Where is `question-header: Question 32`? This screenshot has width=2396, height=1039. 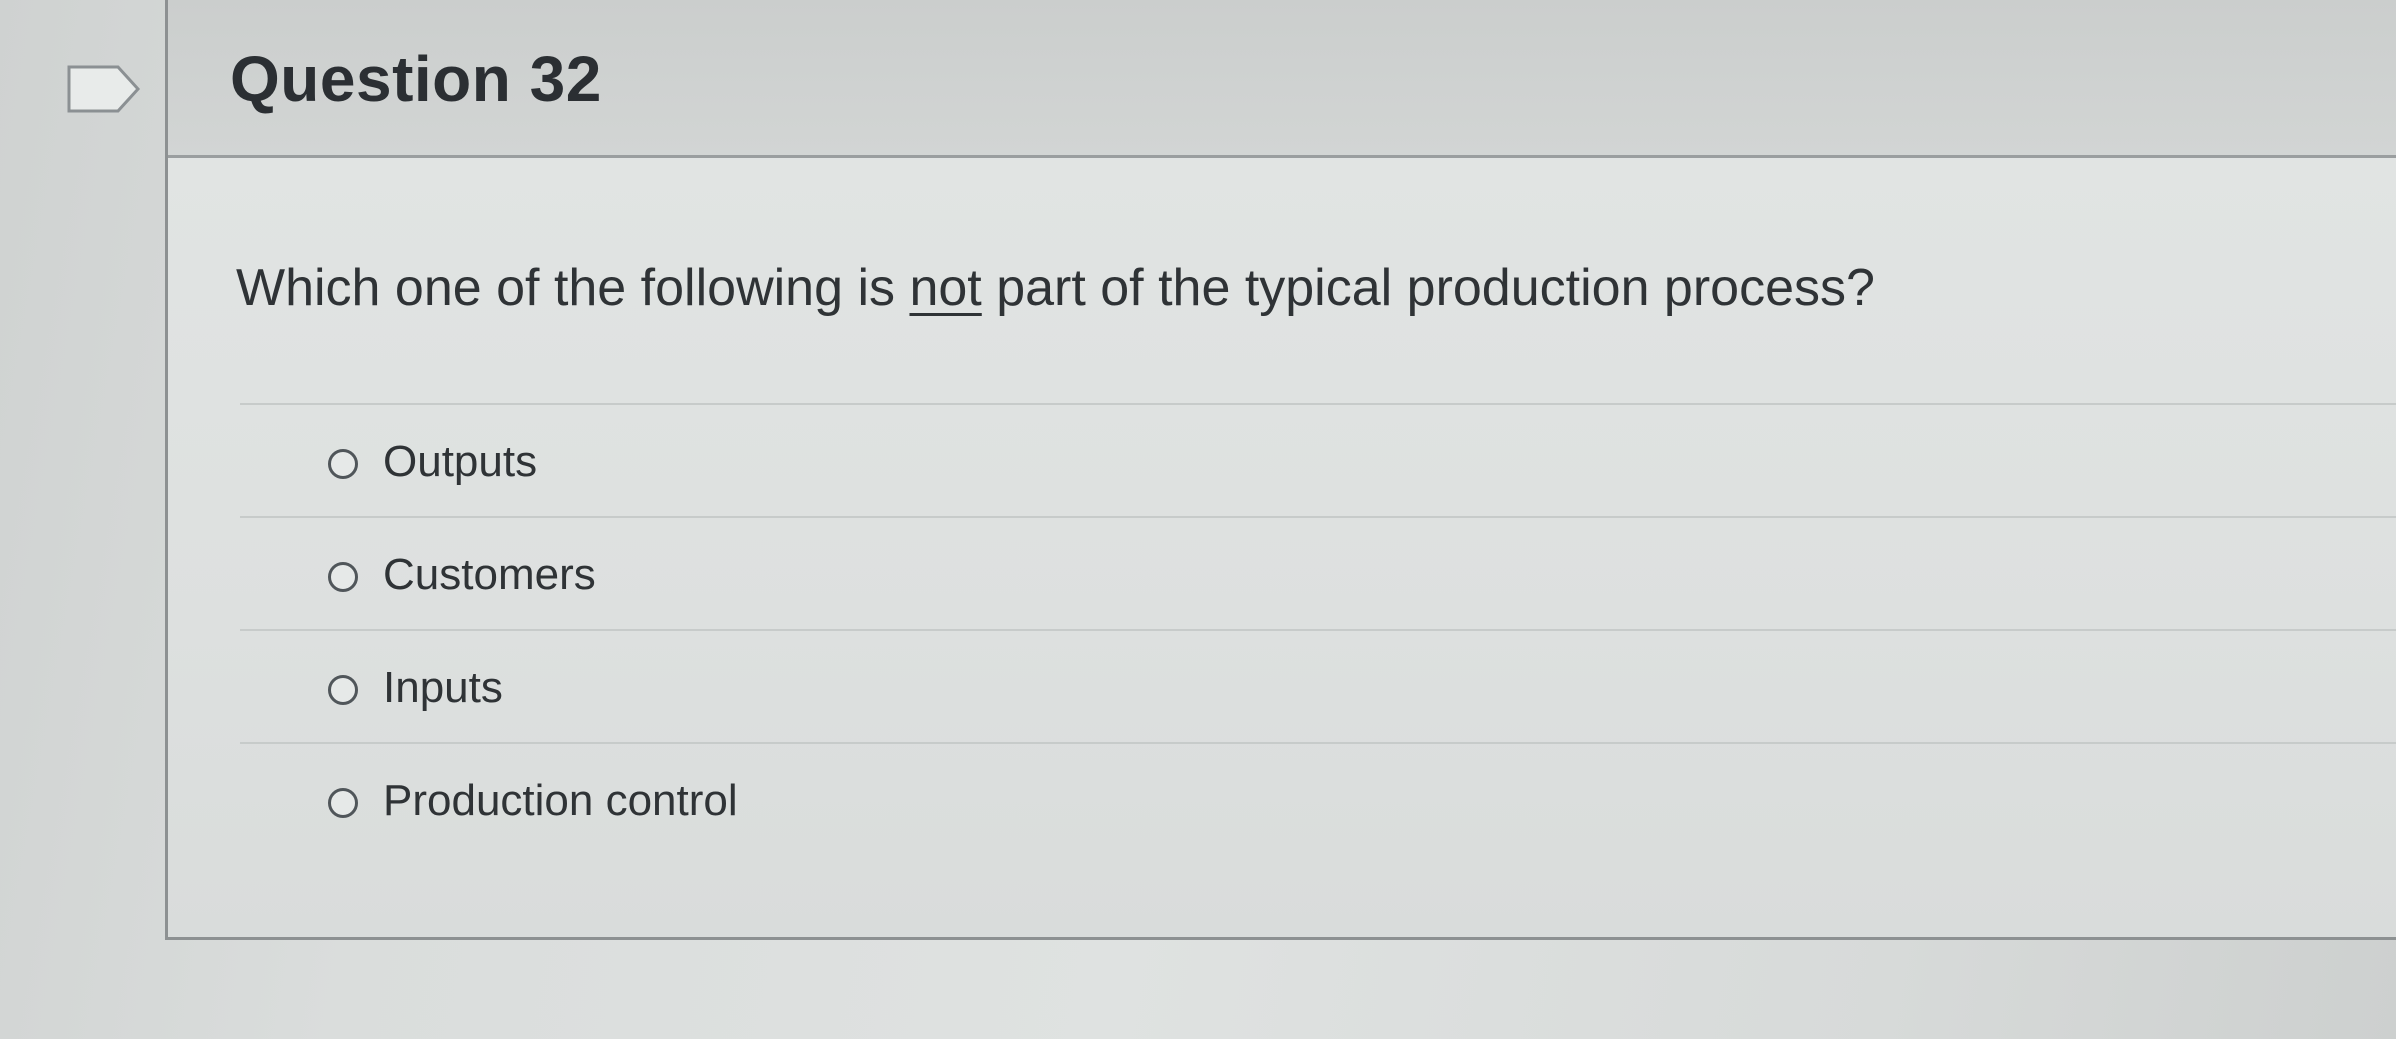 question-header: Question 32 is located at coordinates (1282, 79).